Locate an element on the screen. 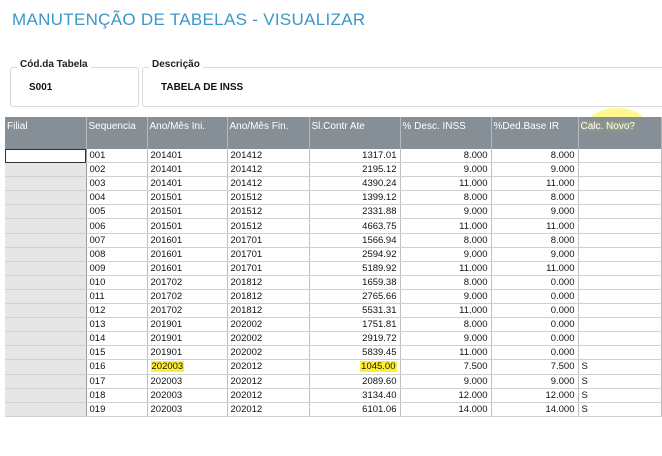  table-row: 006 201501 201512 4663.75 11.000 11.000 is located at coordinates (333, 226).